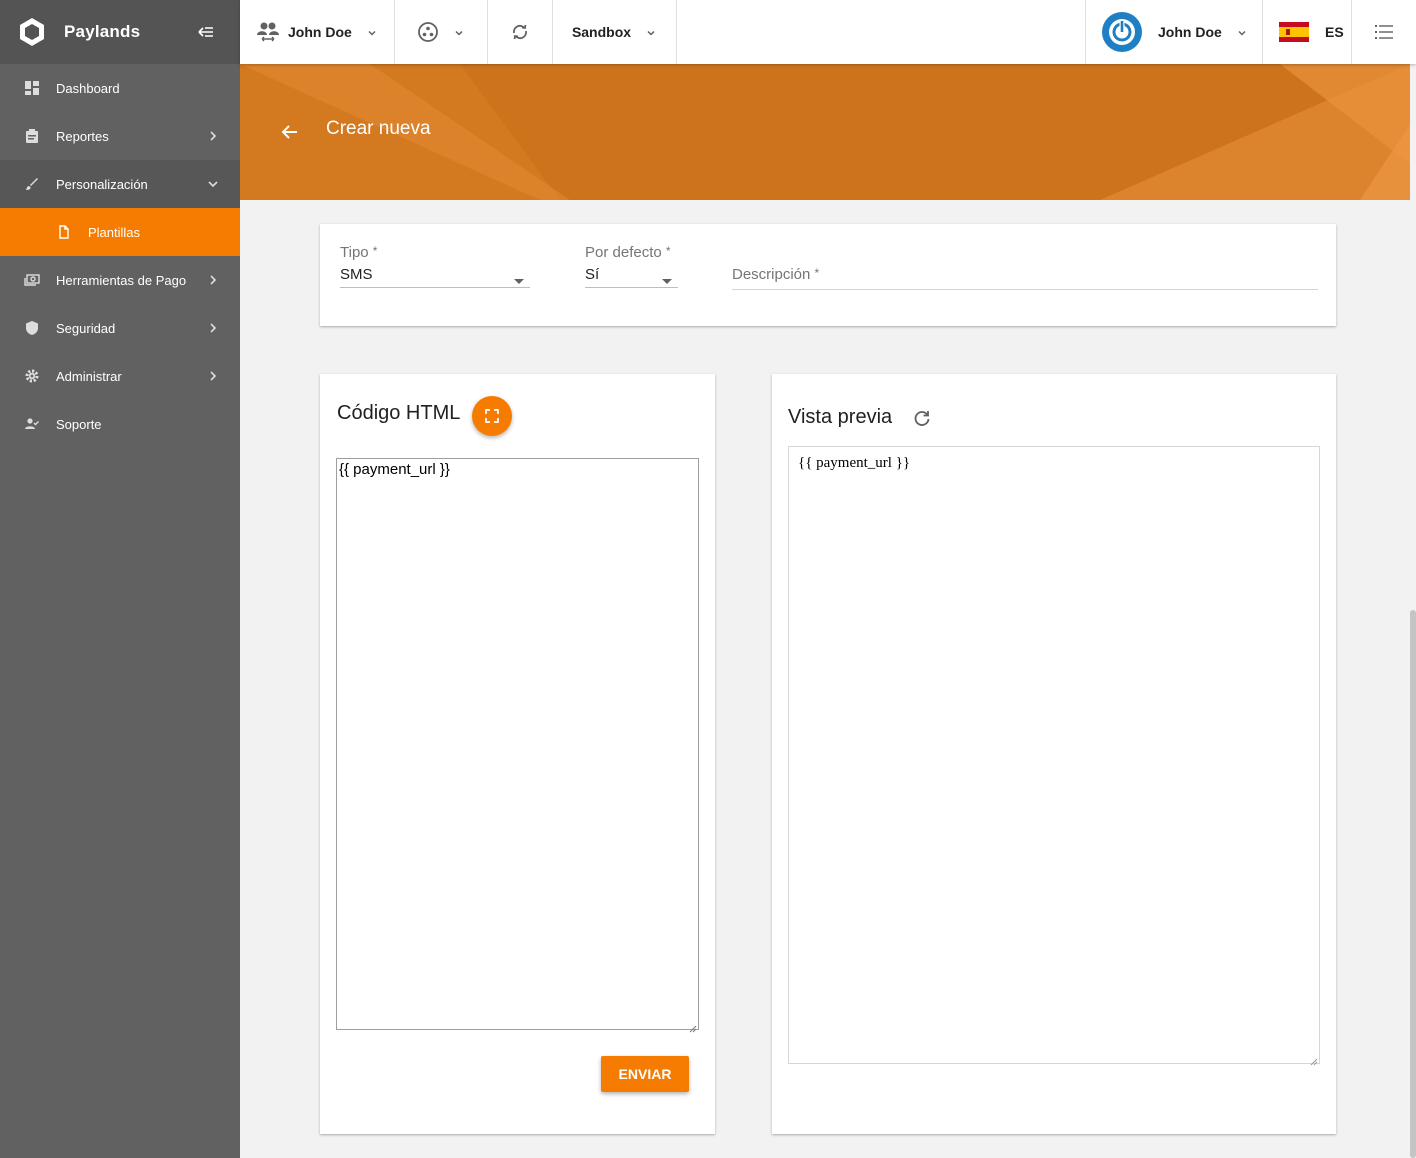 This screenshot has height=1158, width=1416. Describe the element at coordinates (32, 136) in the screenshot. I see `clipboard-icon` at that location.